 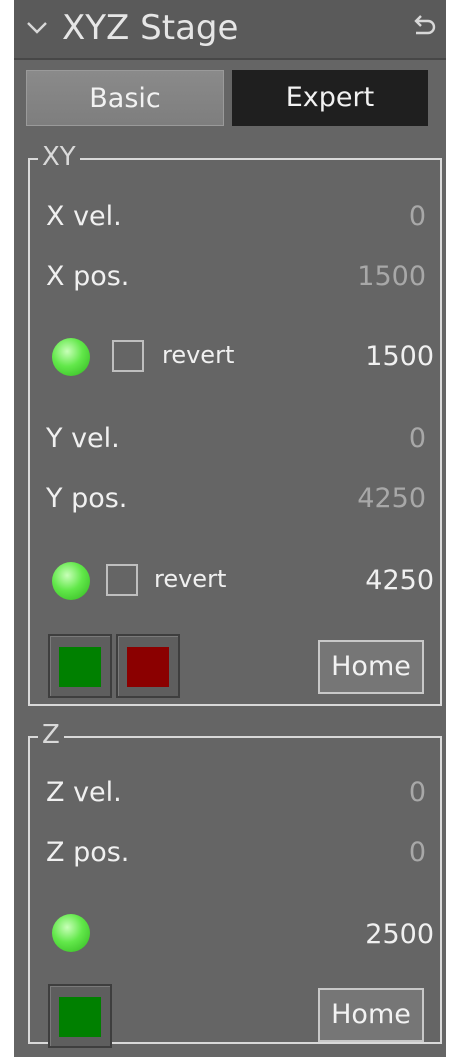 What do you see at coordinates (330, 98) in the screenshot?
I see `tab-expert: Expert` at bounding box center [330, 98].